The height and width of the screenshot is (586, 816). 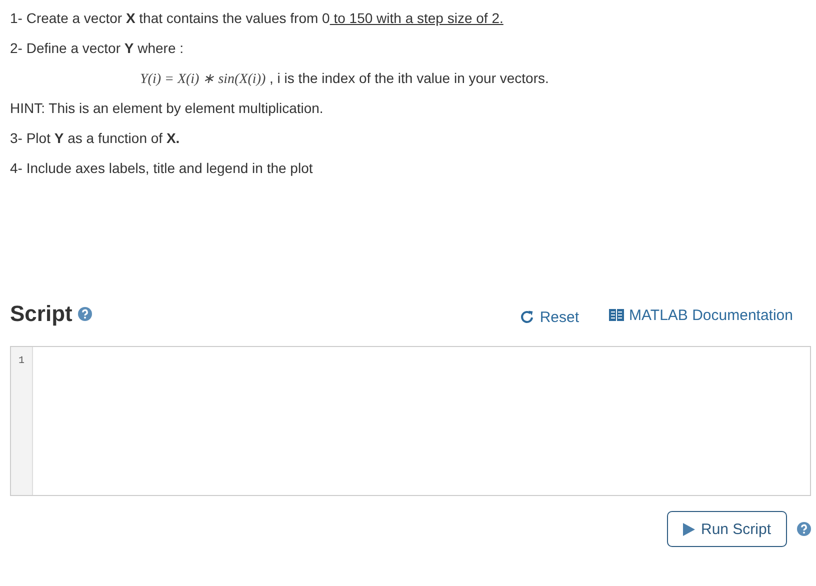 What do you see at coordinates (41, 314) in the screenshot?
I see `script-heading: Script` at bounding box center [41, 314].